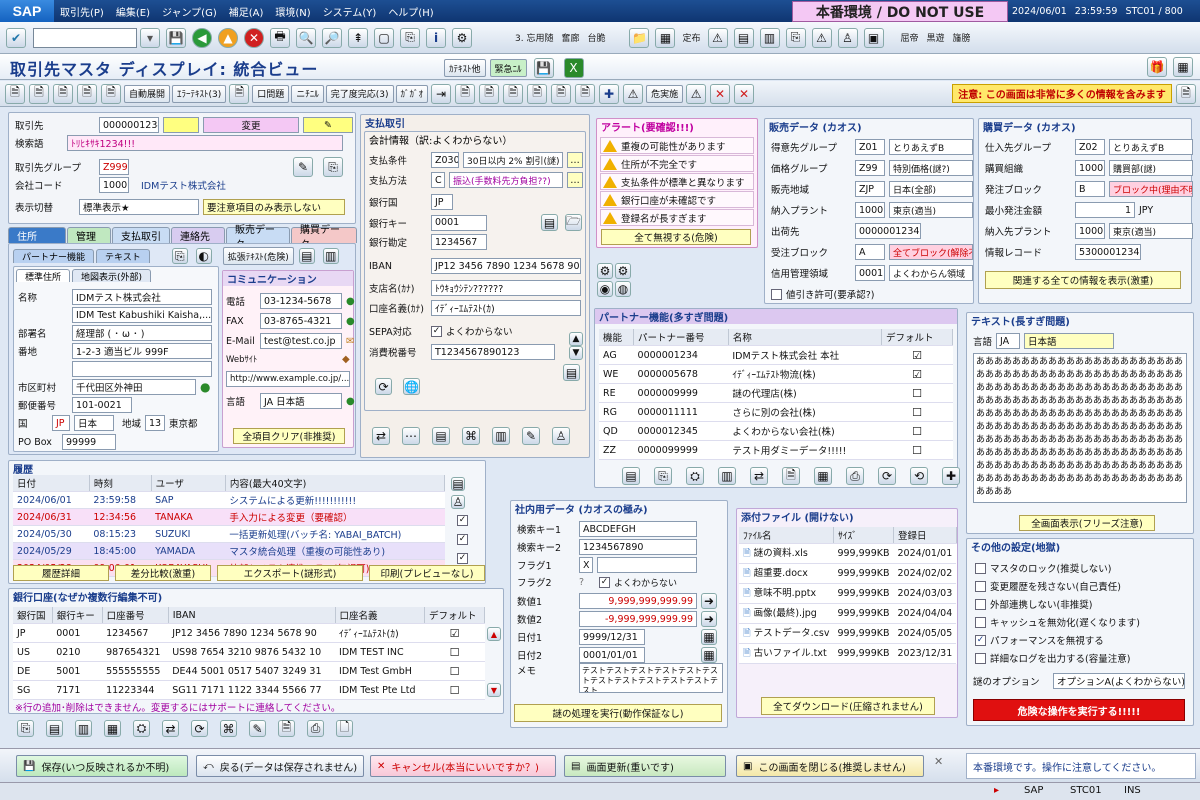  What do you see at coordinates (776, 450) in the screenshot?
I see `partner-row: ZZ 0000099999 テスト用ダミーデータ!!!!! ☐` at bounding box center [776, 450].